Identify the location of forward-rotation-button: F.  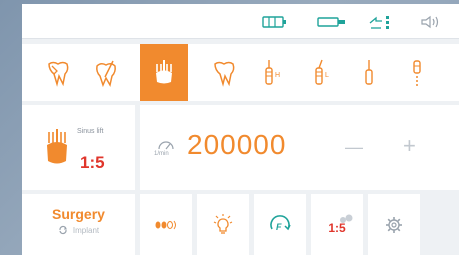
(280, 224).